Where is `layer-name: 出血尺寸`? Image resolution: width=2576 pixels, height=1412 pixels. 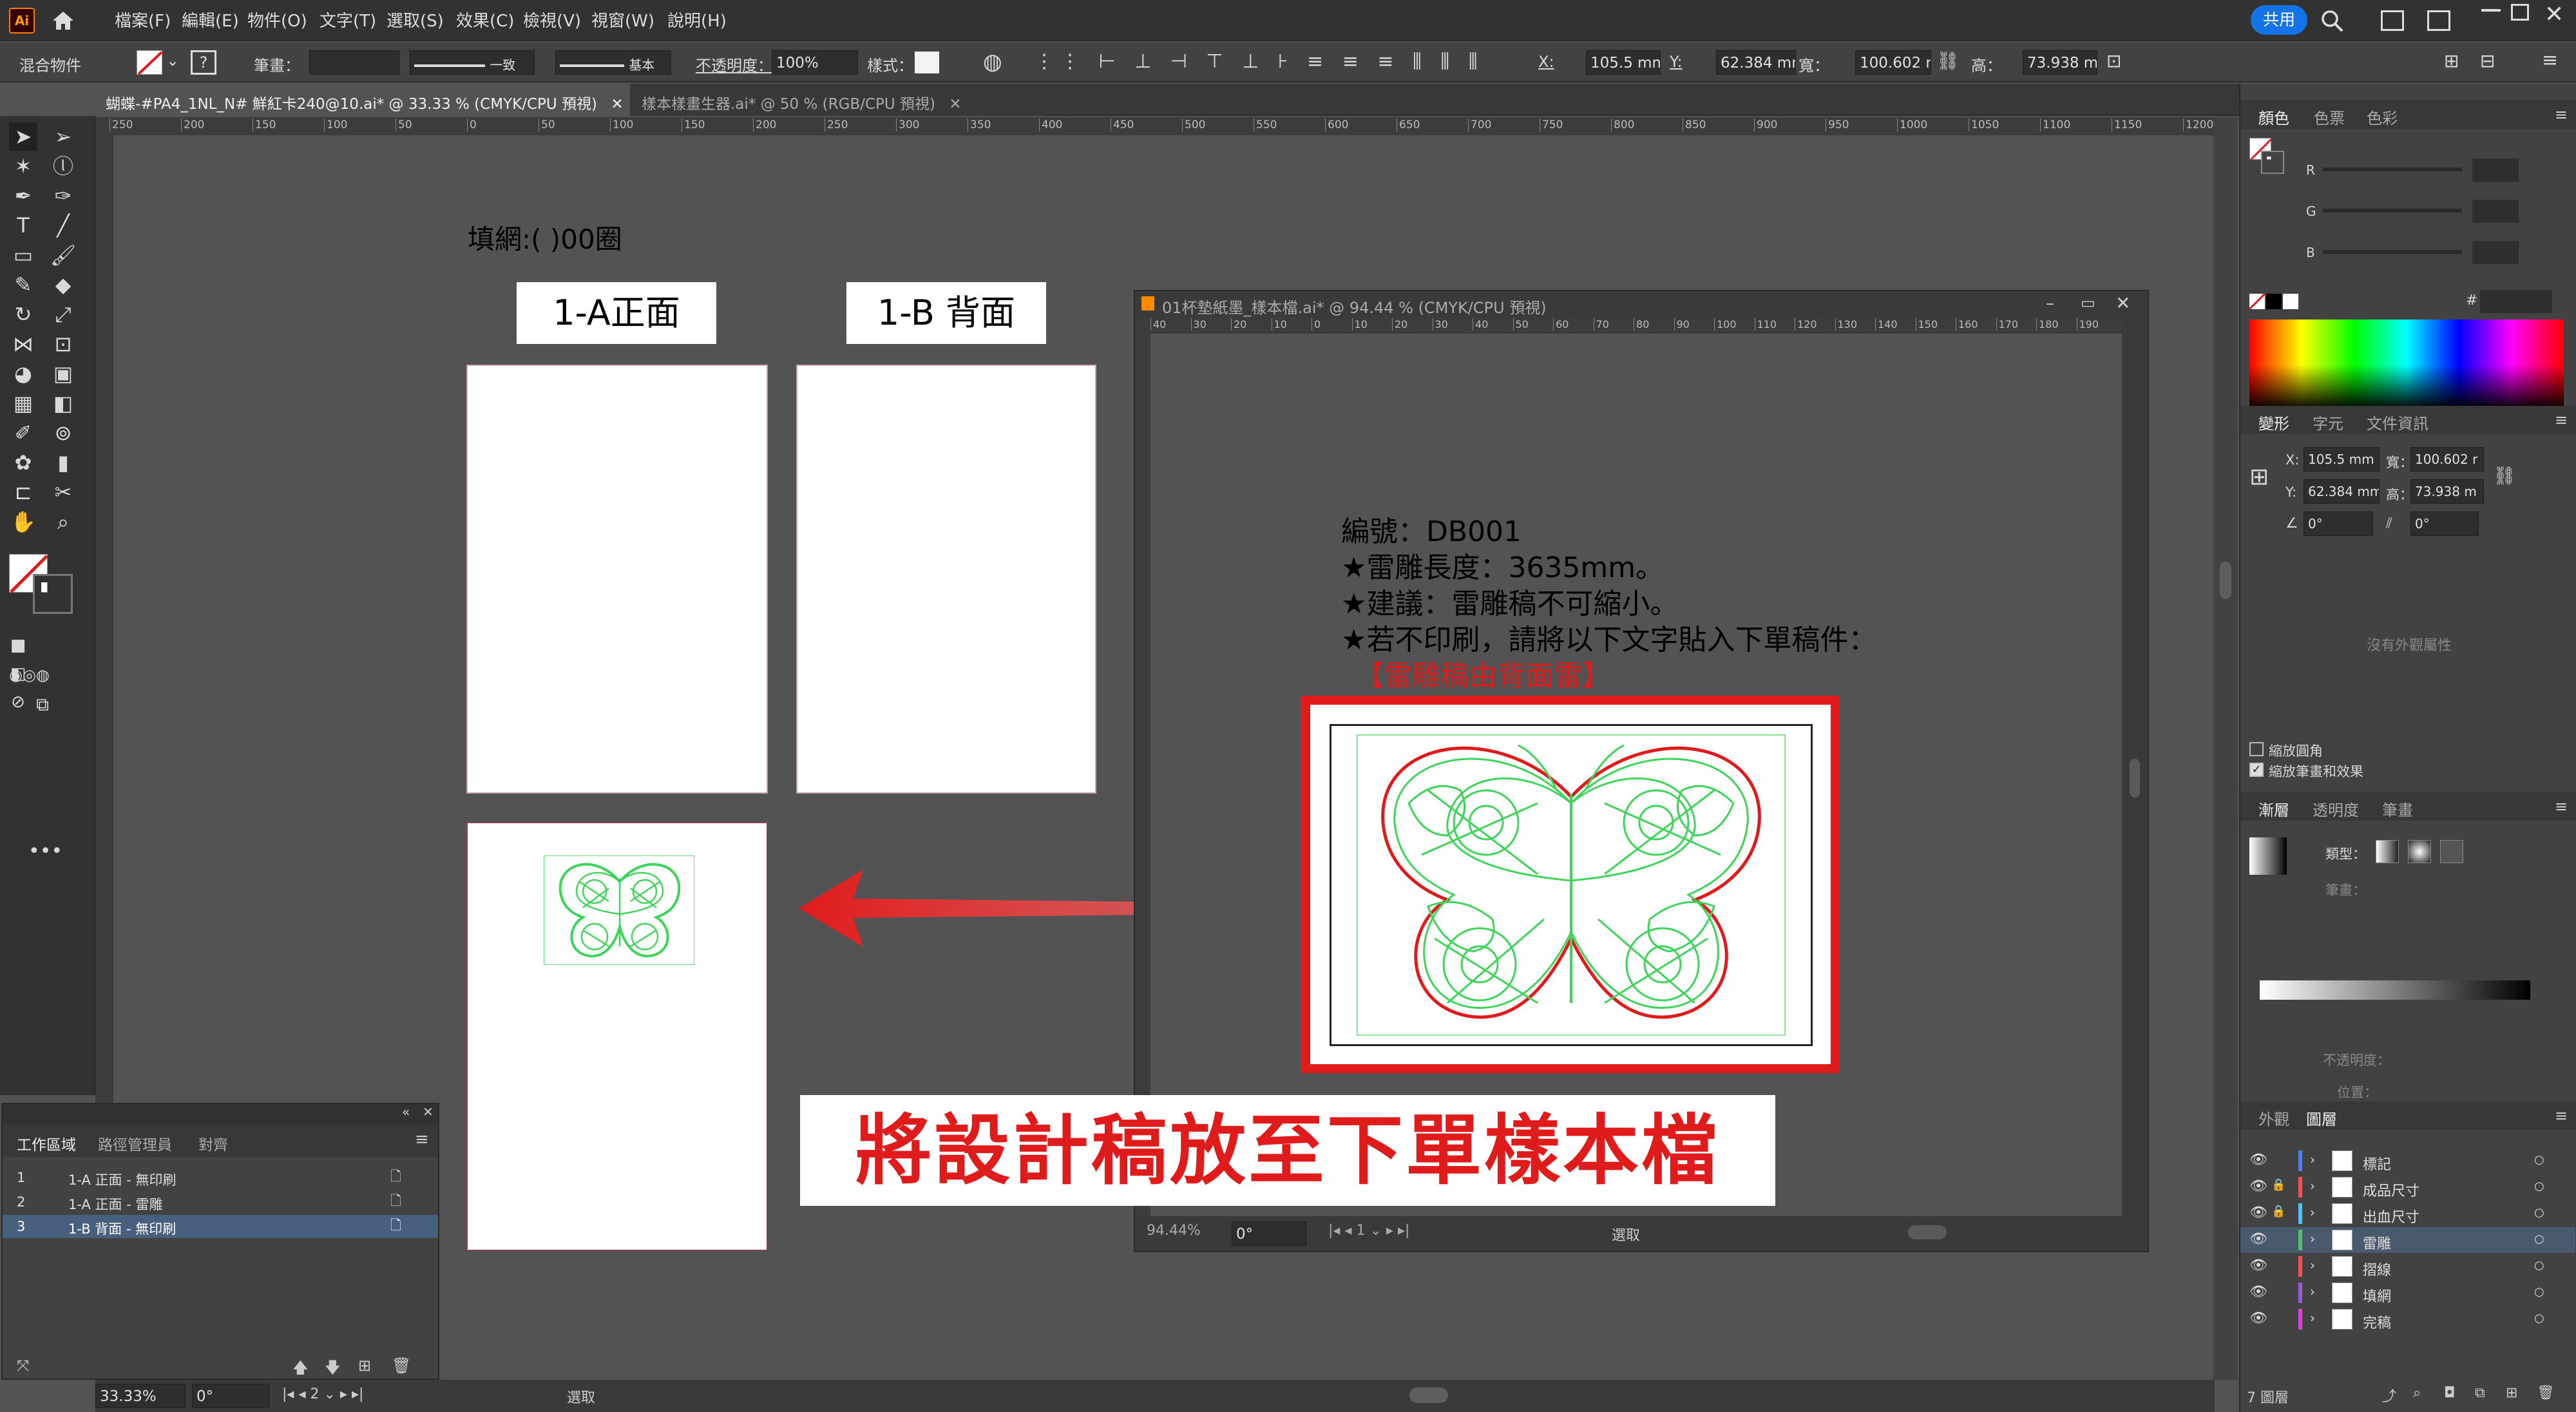 layer-name: 出血尺寸 is located at coordinates (2391, 1216).